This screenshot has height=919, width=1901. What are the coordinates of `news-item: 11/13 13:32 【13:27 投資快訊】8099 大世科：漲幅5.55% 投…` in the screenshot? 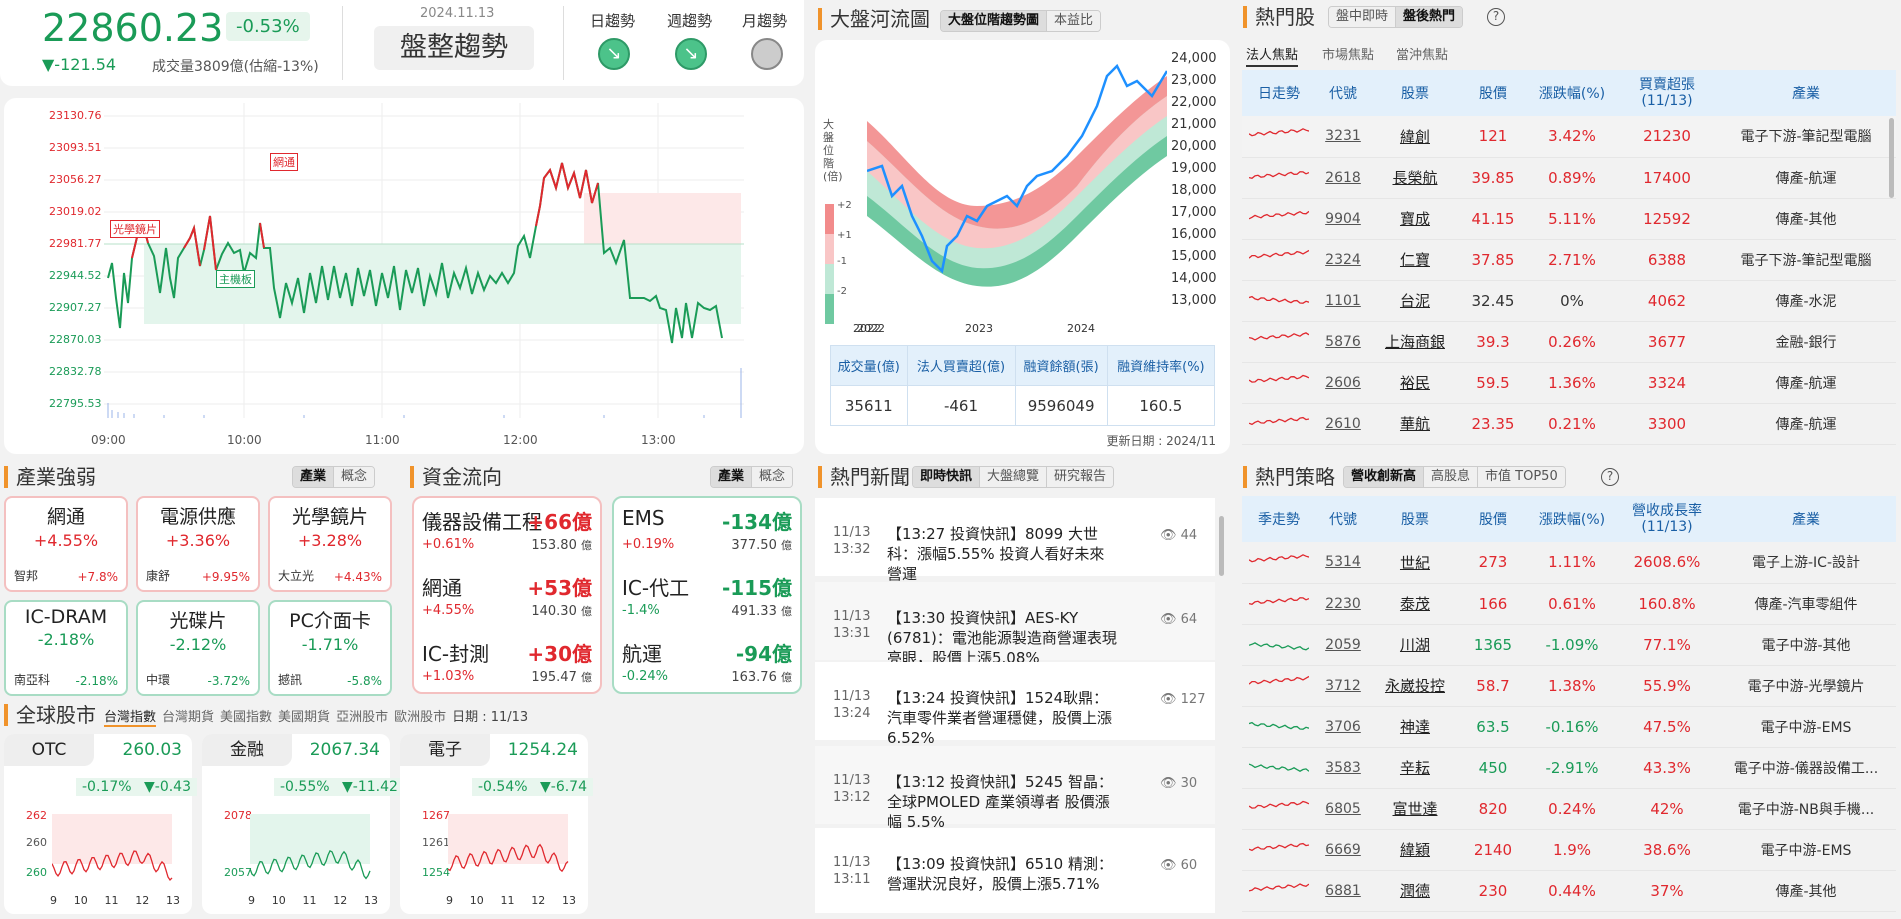 It's located at (1015, 540).